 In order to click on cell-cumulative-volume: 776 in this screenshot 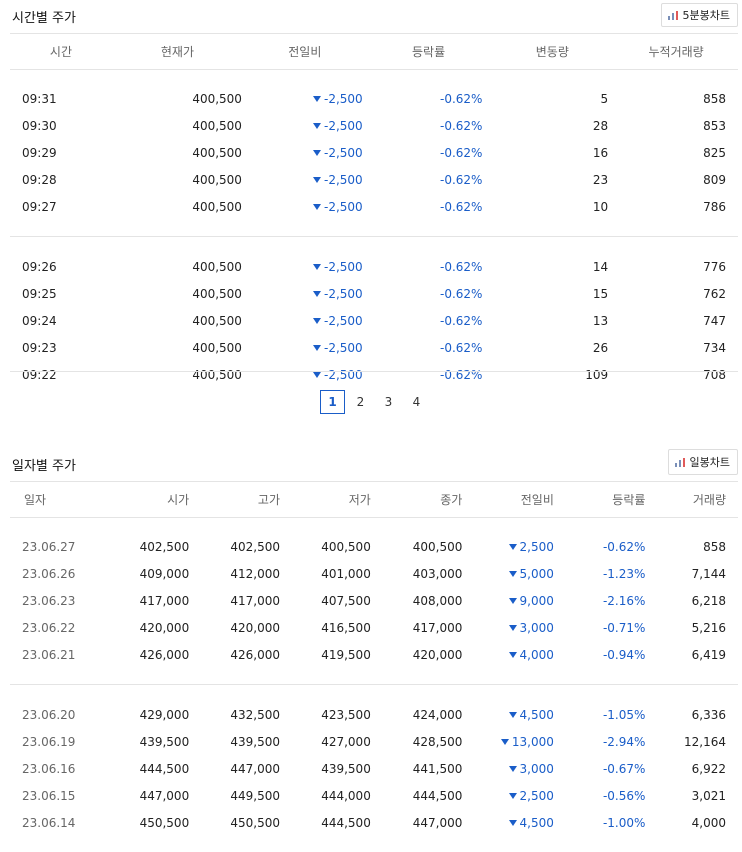, I will do `click(714, 266)`.